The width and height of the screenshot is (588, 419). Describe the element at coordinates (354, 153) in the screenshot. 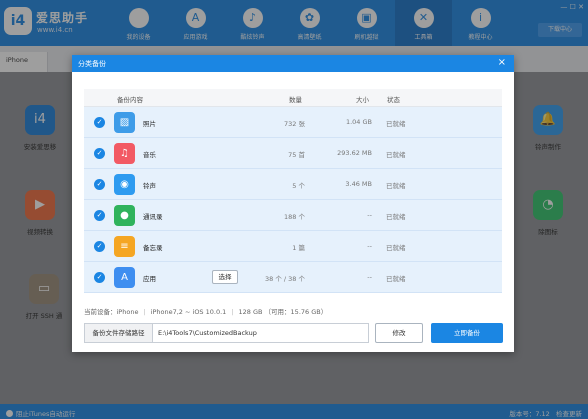

I see `row-size: 293.62 MB` at that location.